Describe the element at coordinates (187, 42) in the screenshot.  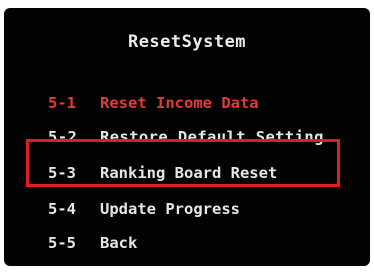
I see `menu-title: ResetSystem` at that location.